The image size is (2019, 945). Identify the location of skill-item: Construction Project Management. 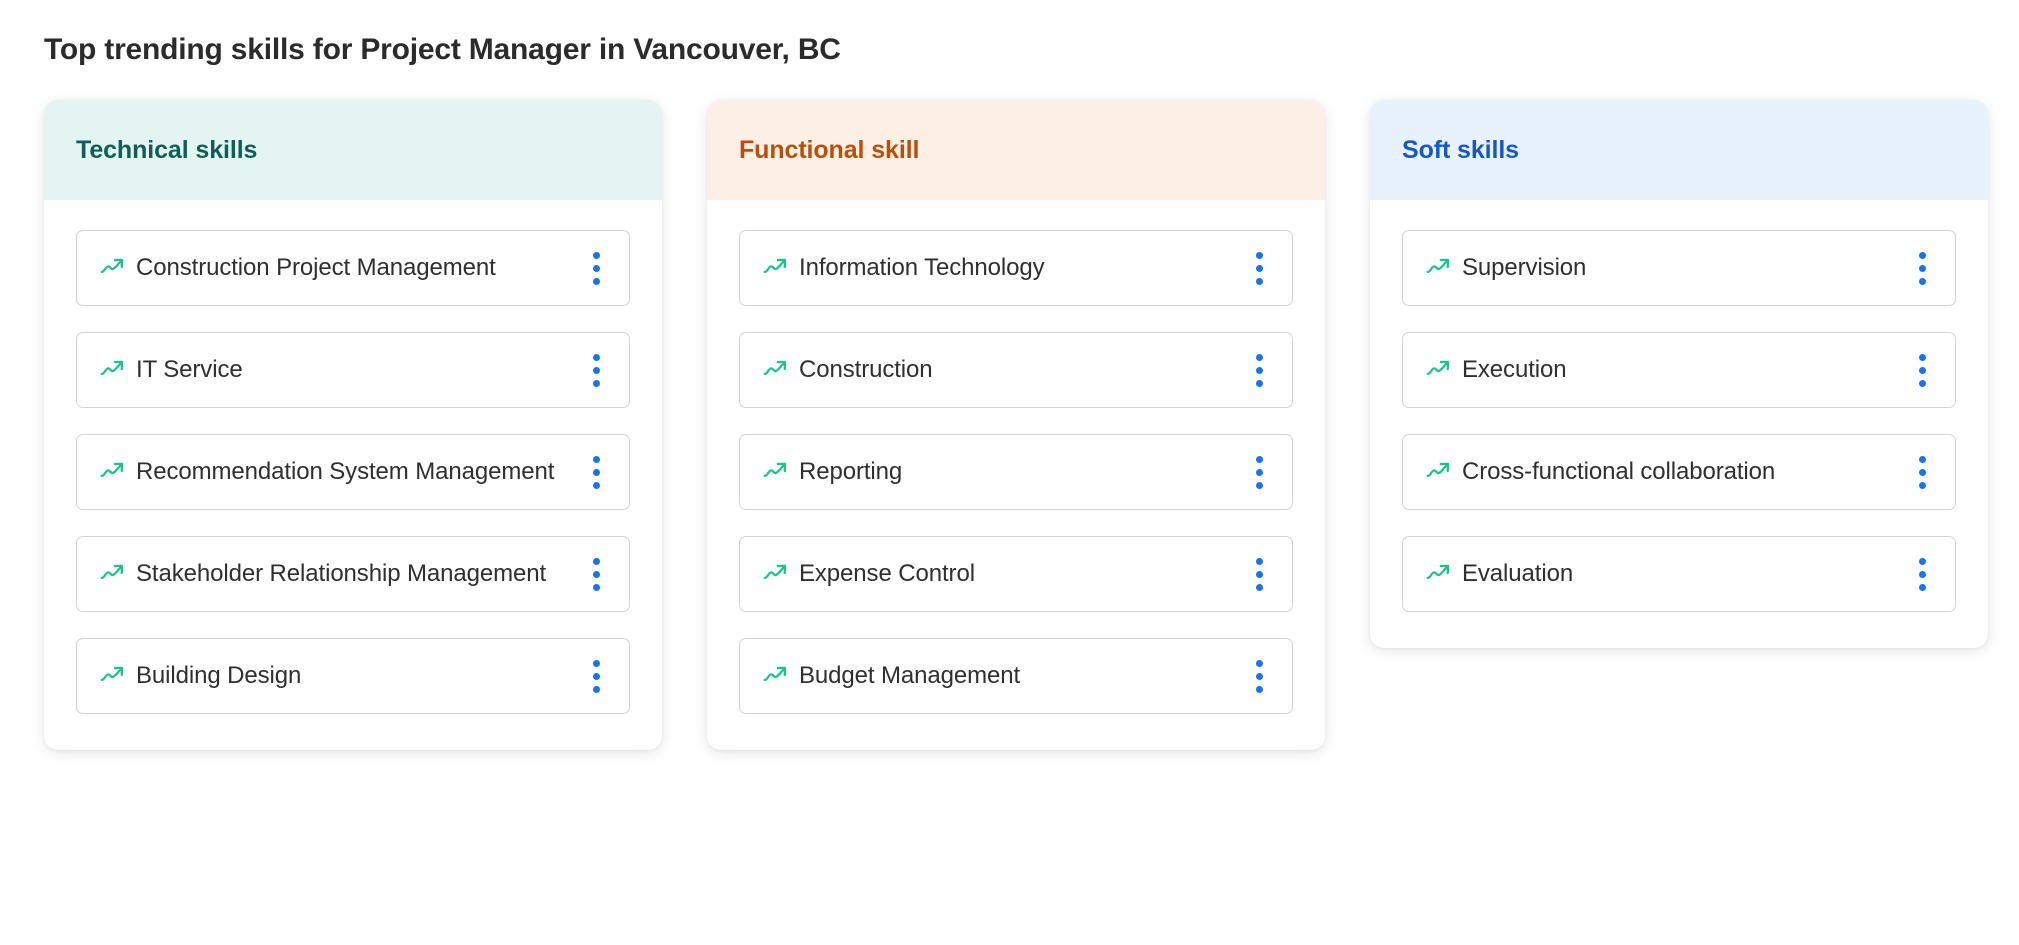
(353, 268).